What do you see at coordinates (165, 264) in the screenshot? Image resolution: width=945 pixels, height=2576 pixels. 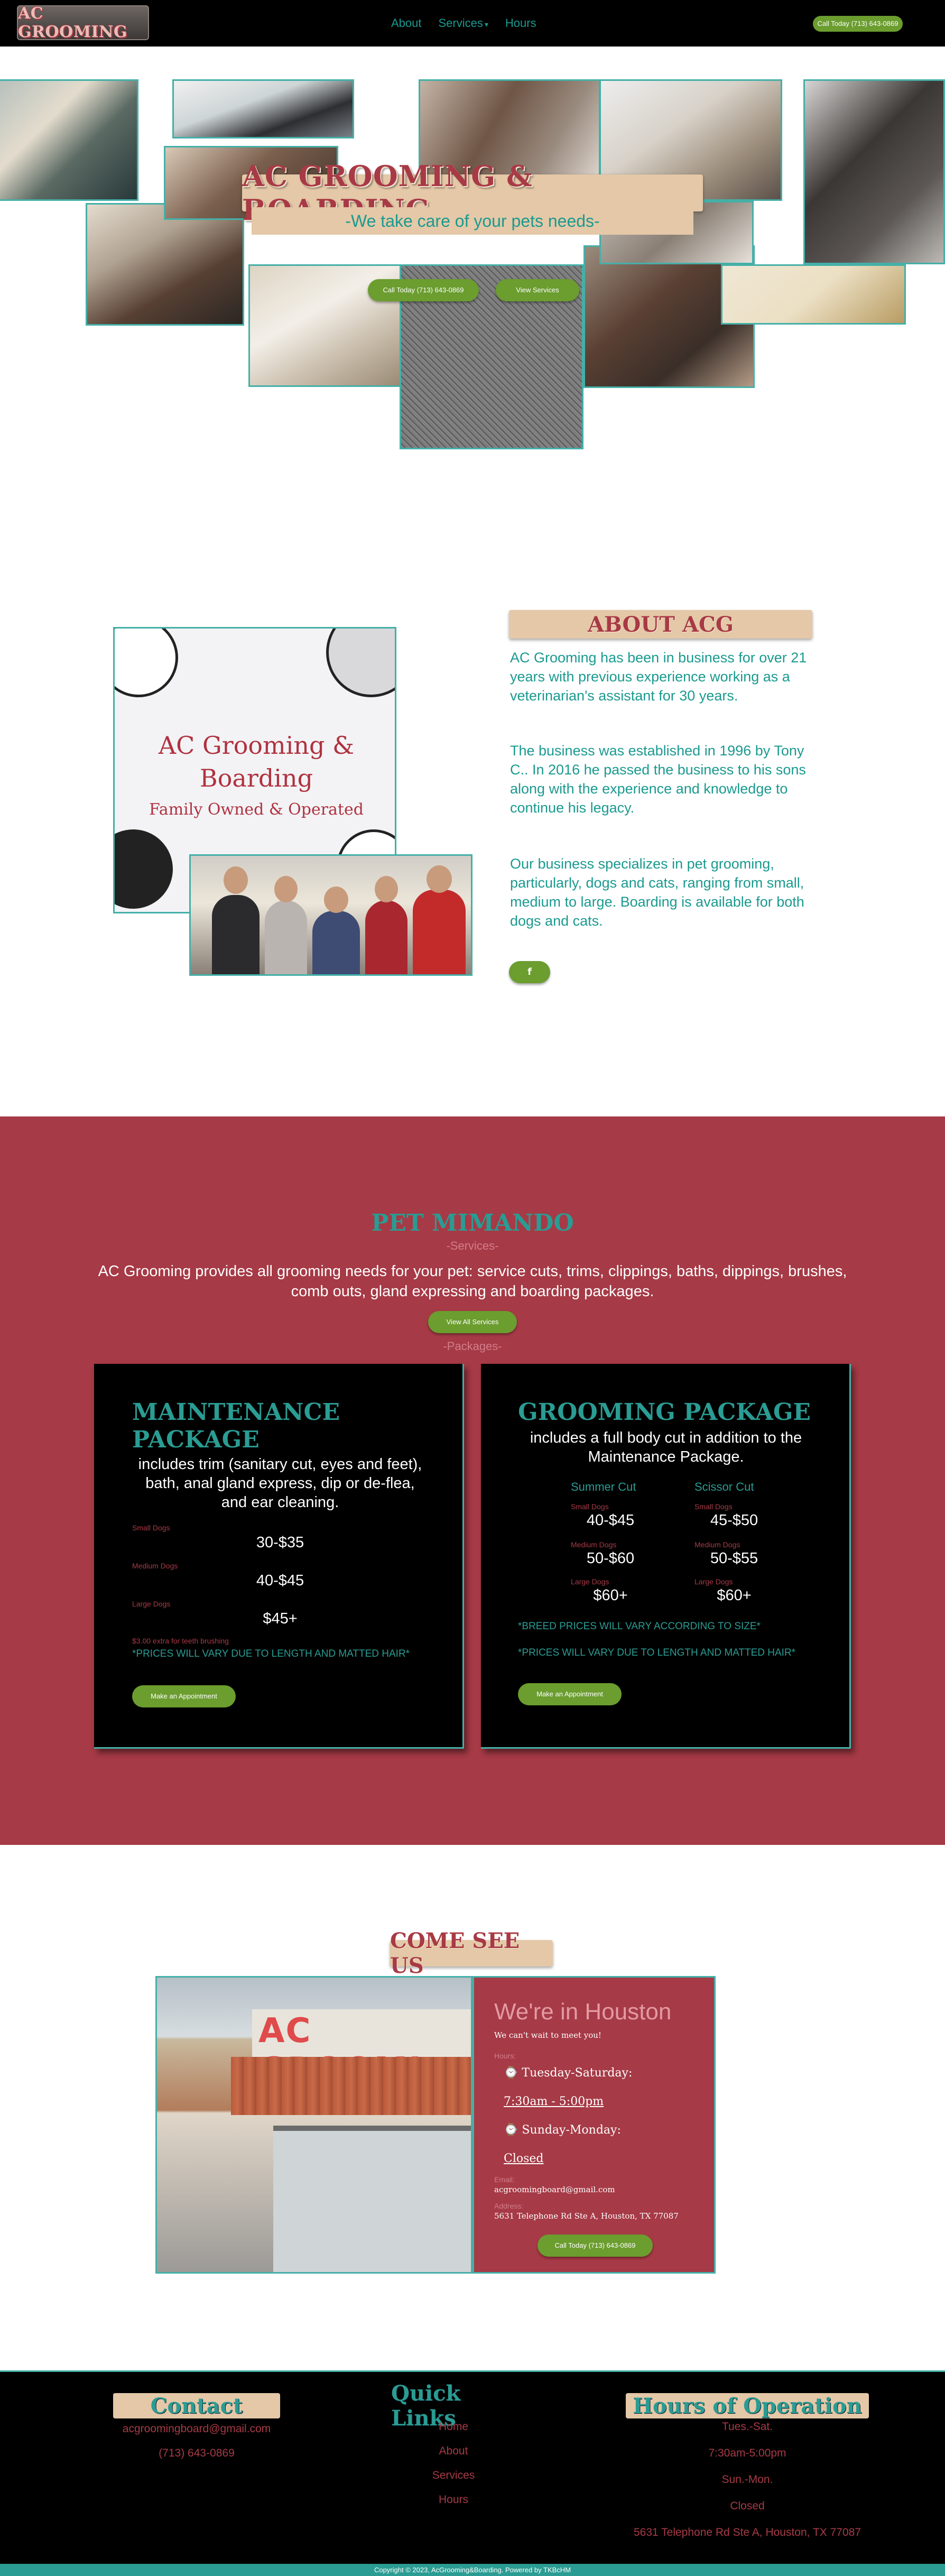 I see `hero-photo-shih-tzu` at bounding box center [165, 264].